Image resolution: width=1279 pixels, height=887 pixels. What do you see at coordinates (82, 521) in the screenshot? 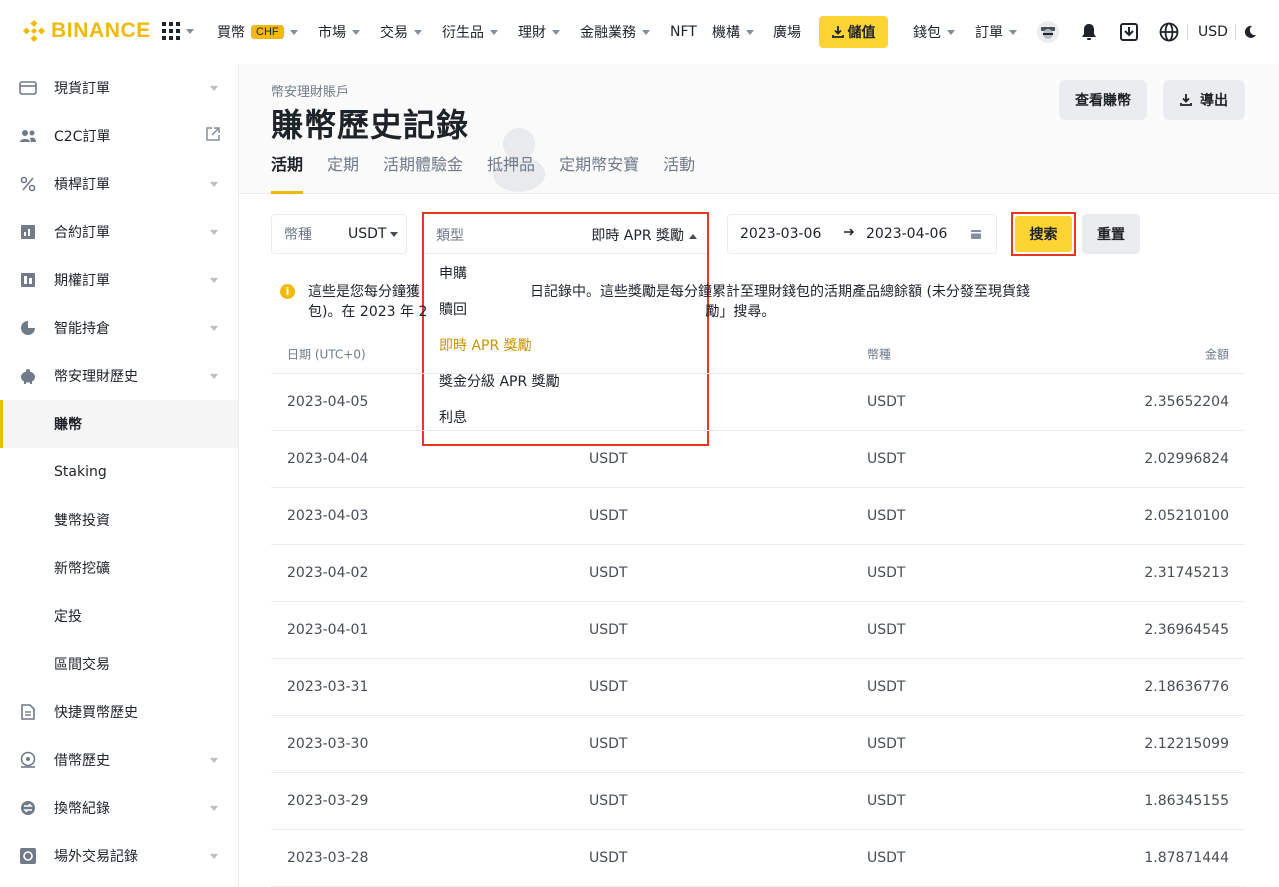
I see `sidebar-item-label: 雙幣投資` at bounding box center [82, 521].